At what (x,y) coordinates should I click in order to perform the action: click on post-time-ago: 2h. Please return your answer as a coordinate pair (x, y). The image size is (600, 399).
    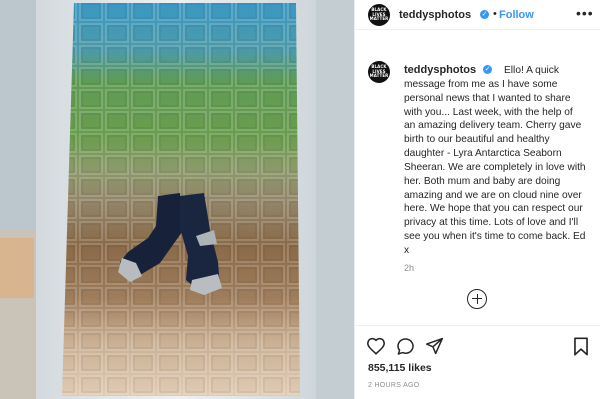
    Looking at the image, I should click on (409, 268).